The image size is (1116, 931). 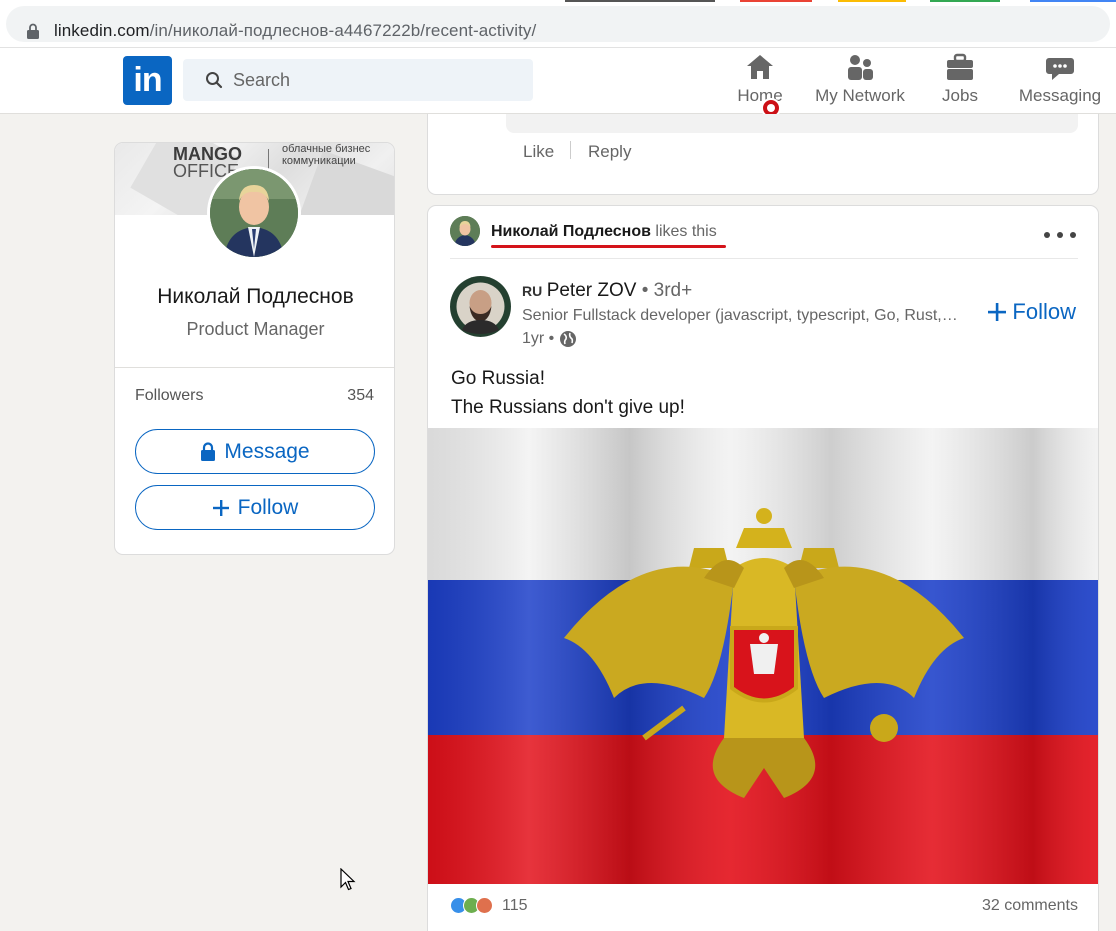 I want to click on globe-icon, so click(x=568, y=339).